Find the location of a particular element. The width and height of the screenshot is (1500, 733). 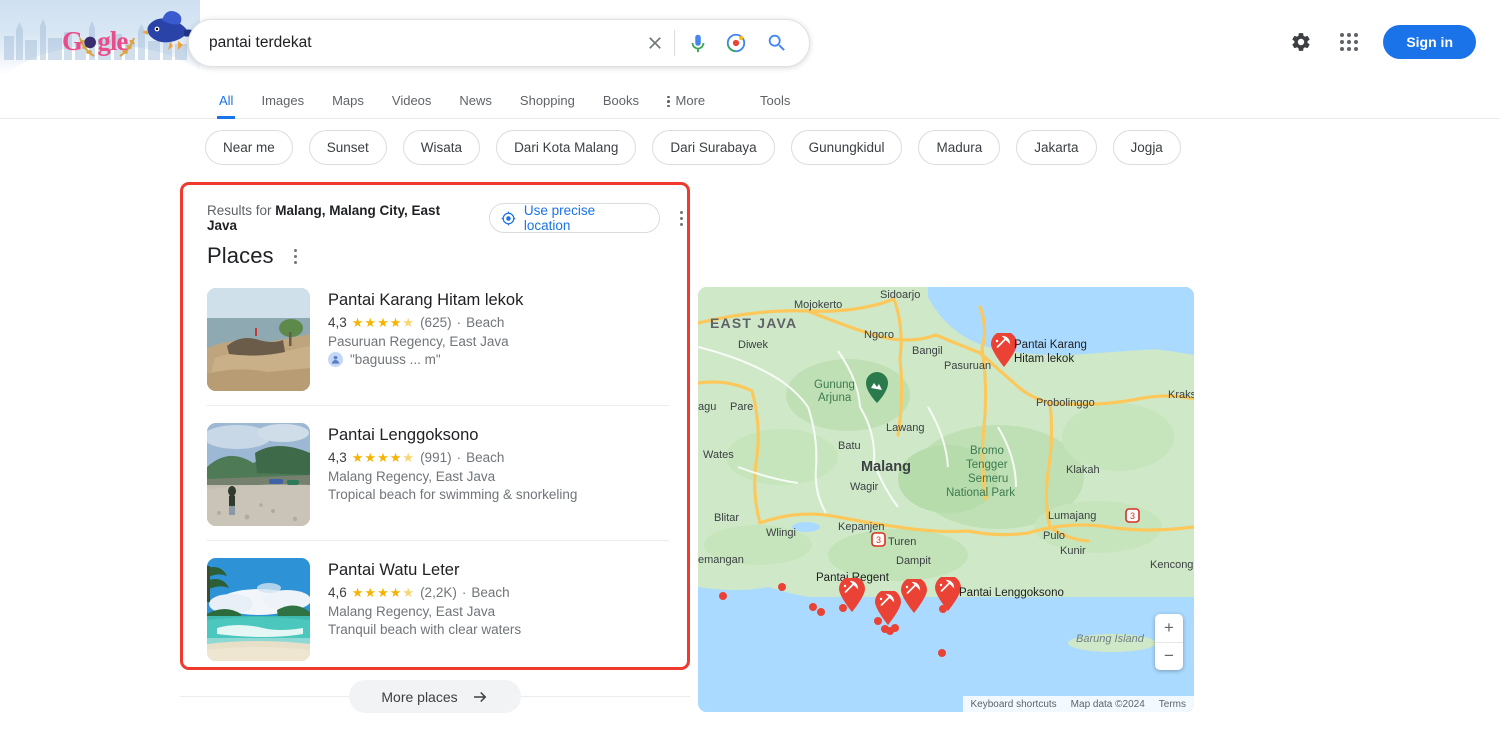

chip-jogja: Jogja is located at coordinates (1146, 147).